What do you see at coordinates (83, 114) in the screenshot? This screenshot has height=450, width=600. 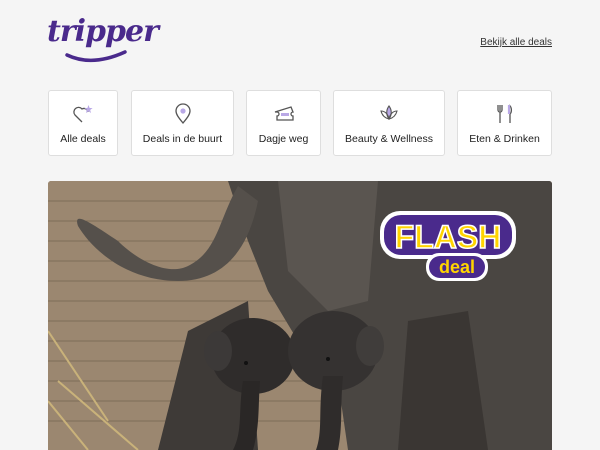 I see `heart-star-icon` at bounding box center [83, 114].